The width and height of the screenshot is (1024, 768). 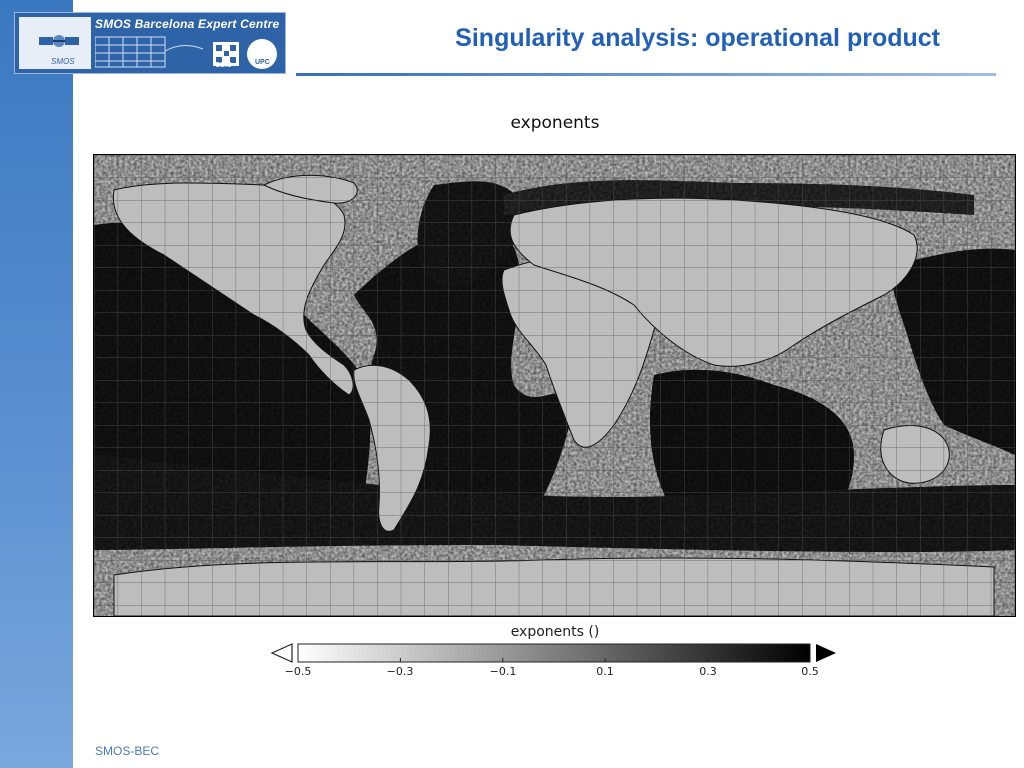 What do you see at coordinates (262, 62) in the screenshot?
I see `logo-upc-label: UPC` at bounding box center [262, 62].